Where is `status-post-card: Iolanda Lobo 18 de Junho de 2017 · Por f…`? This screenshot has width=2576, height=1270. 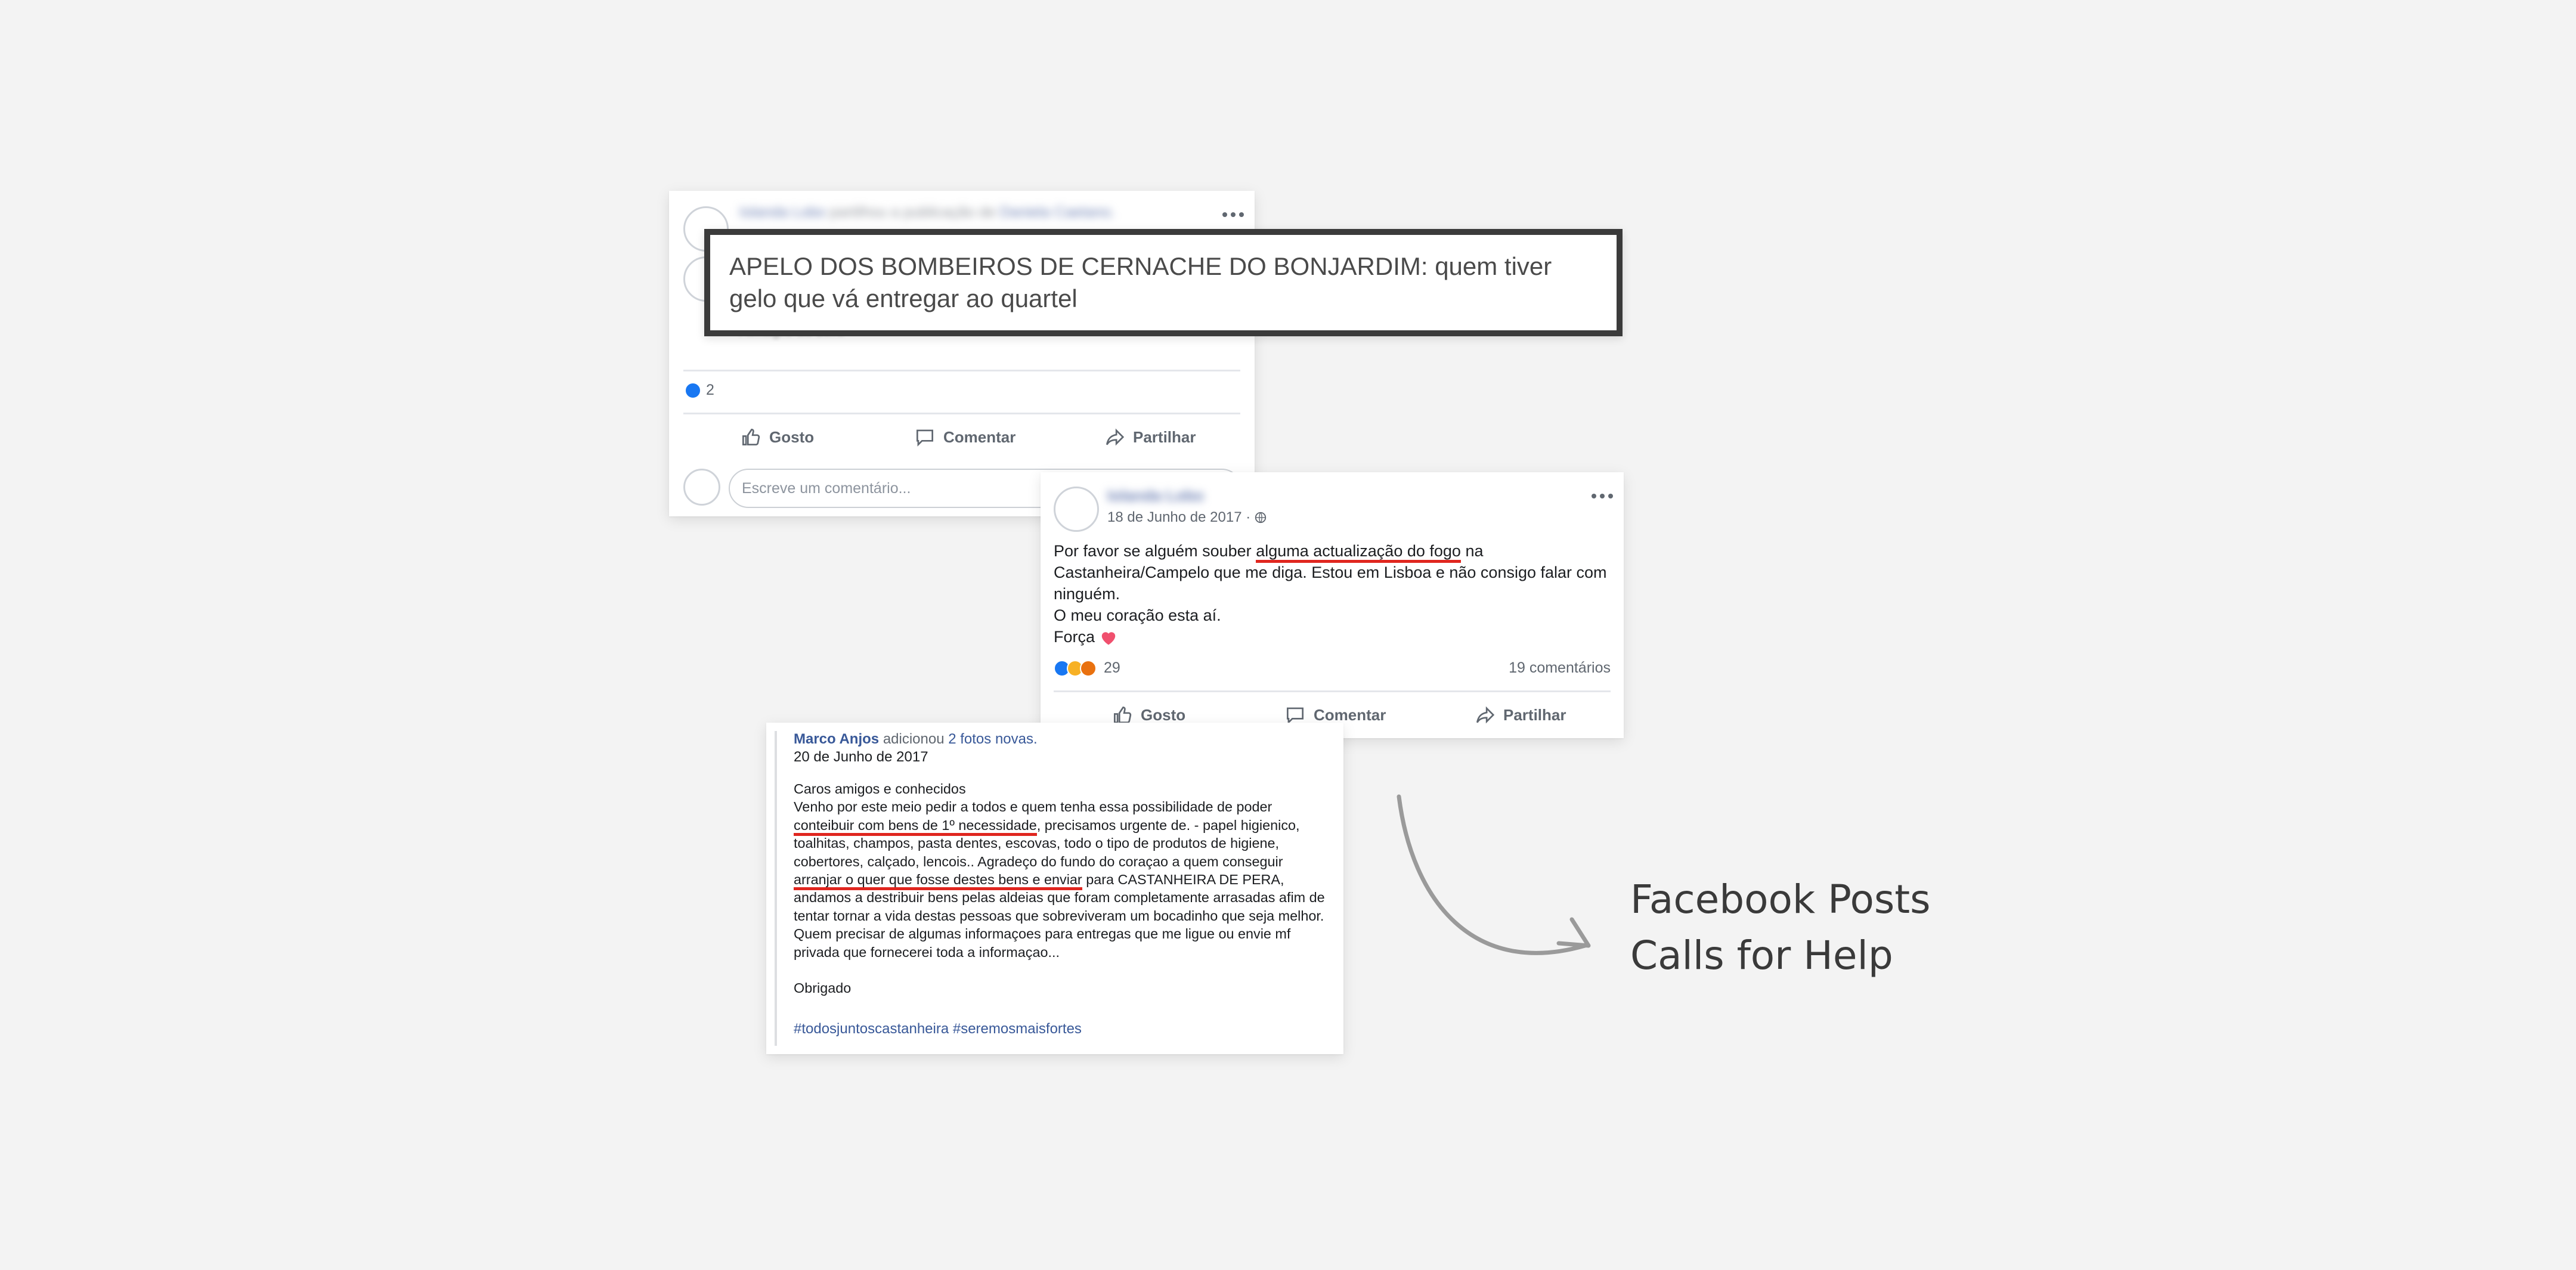
status-post-card: Iolanda Lobo 18 de Junho de 2017 · Por f… is located at coordinates (1333, 605).